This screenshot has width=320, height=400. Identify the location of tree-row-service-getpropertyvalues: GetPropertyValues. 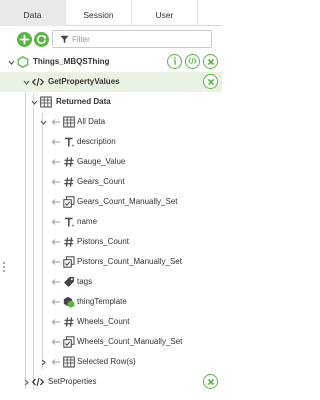
(111, 82).